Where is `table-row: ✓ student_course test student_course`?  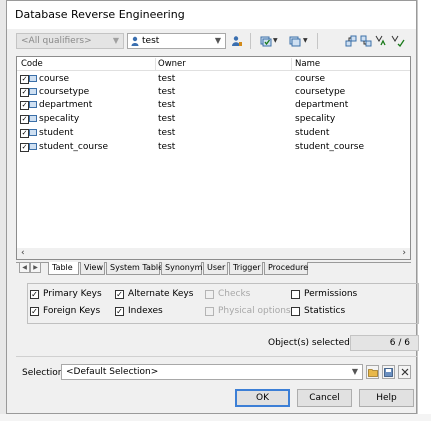 table-row: ✓ student_course test student_course is located at coordinates (213, 147).